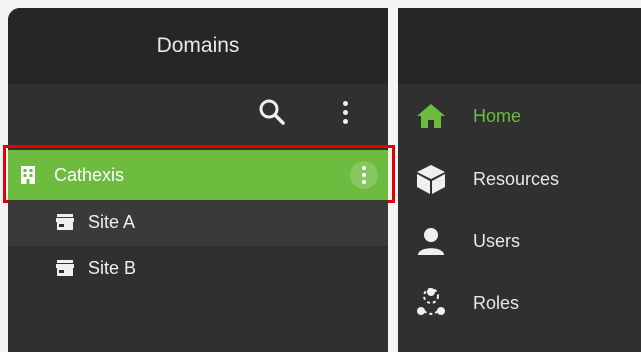 This screenshot has height=352, width=641. I want to click on nav-label: Users, so click(497, 240).